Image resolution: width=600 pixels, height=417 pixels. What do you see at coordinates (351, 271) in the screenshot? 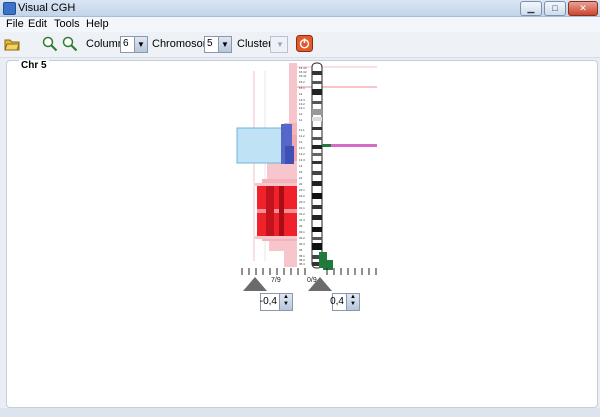
I see `right-scale-ticks` at bounding box center [351, 271].